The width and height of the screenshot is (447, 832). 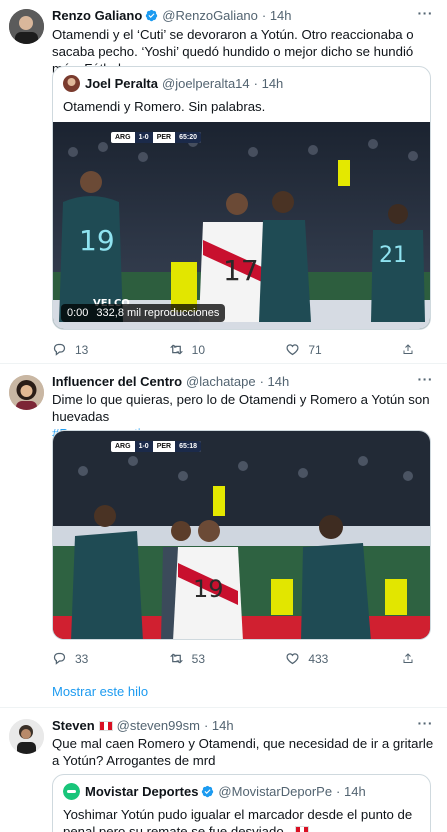 I want to click on quoted-tweet-text: Otamendi y Romero. Sin palabras., so click(x=164, y=106).